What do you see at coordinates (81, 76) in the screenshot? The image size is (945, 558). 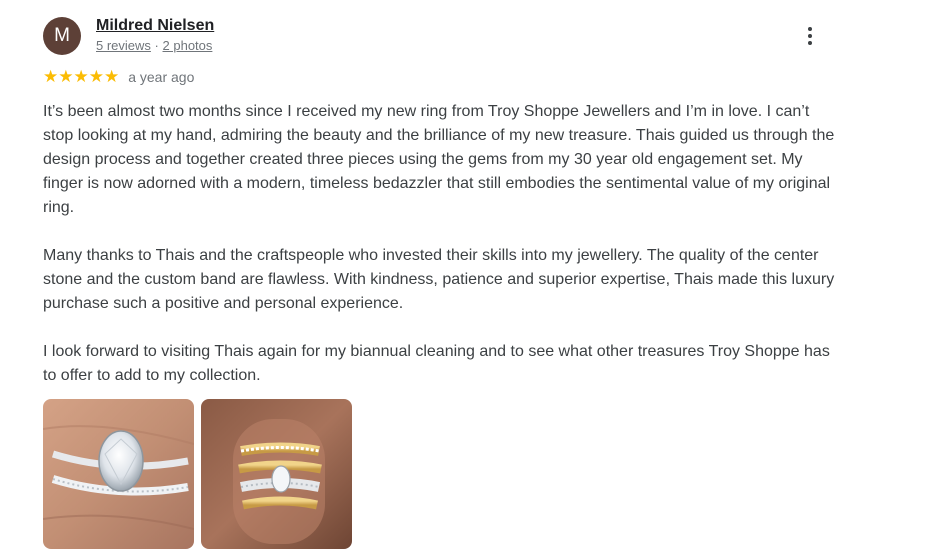 I see `star-rating: ★★★★★` at bounding box center [81, 76].